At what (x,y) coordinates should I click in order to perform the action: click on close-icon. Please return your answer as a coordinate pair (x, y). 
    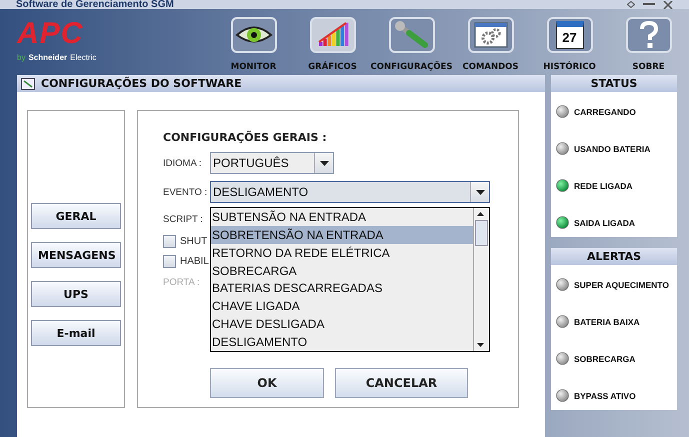
    Looking at the image, I should click on (668, 4).